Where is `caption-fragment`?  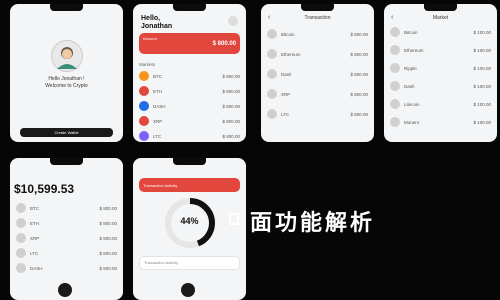
caption-fragment is located at coordinates (234, 219).